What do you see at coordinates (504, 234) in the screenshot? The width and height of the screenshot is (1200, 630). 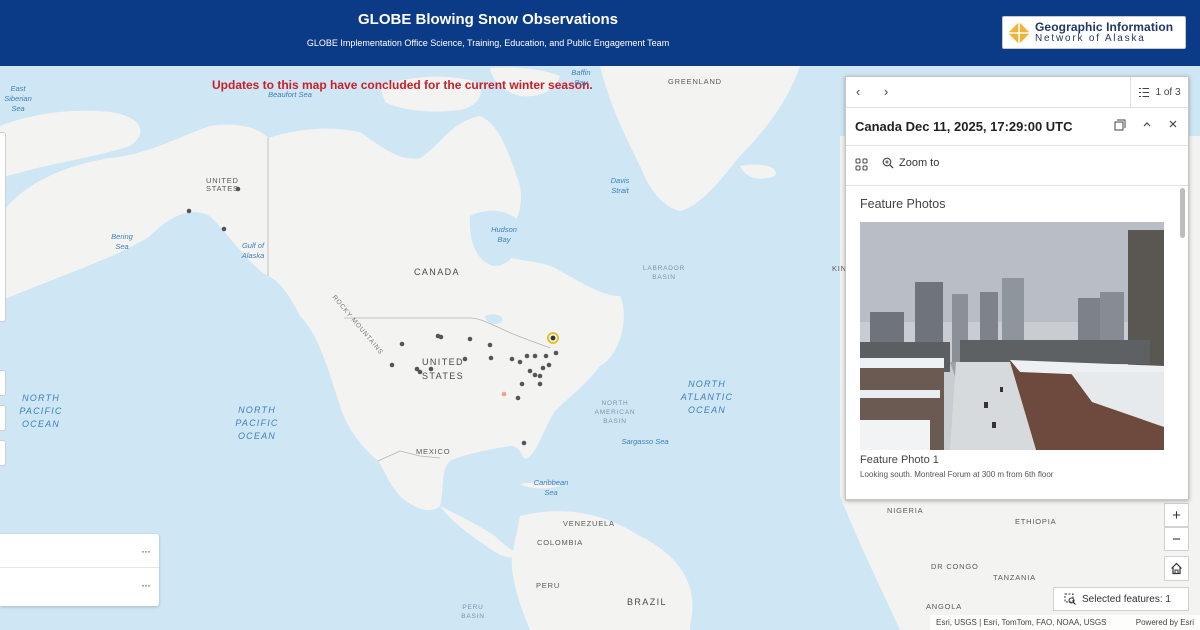 I see `label-hudson-bay: Hudson Bay` at bounding box center [504, 234].